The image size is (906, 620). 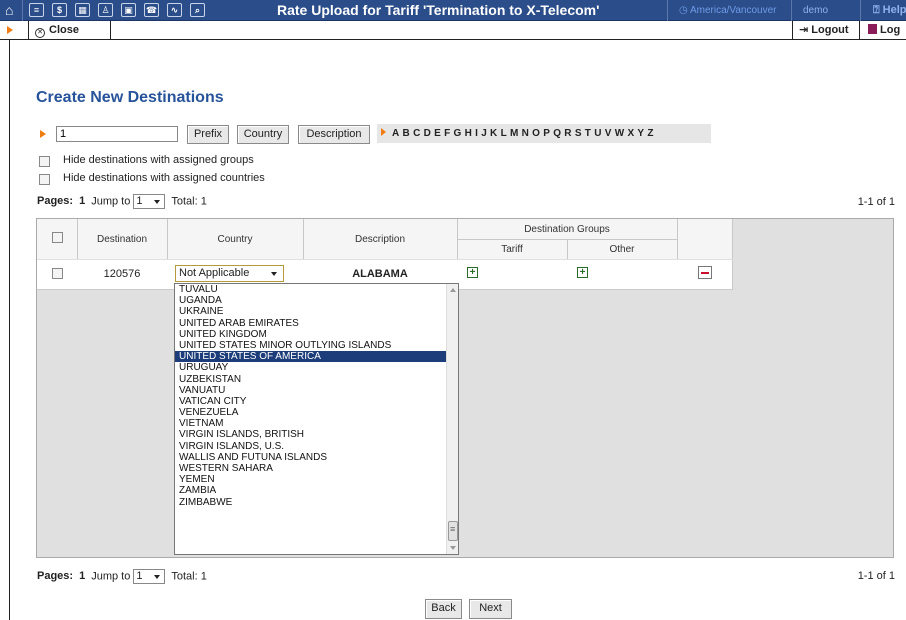 I want to click on chip-icon: ▣, so click(x=128, y=10).